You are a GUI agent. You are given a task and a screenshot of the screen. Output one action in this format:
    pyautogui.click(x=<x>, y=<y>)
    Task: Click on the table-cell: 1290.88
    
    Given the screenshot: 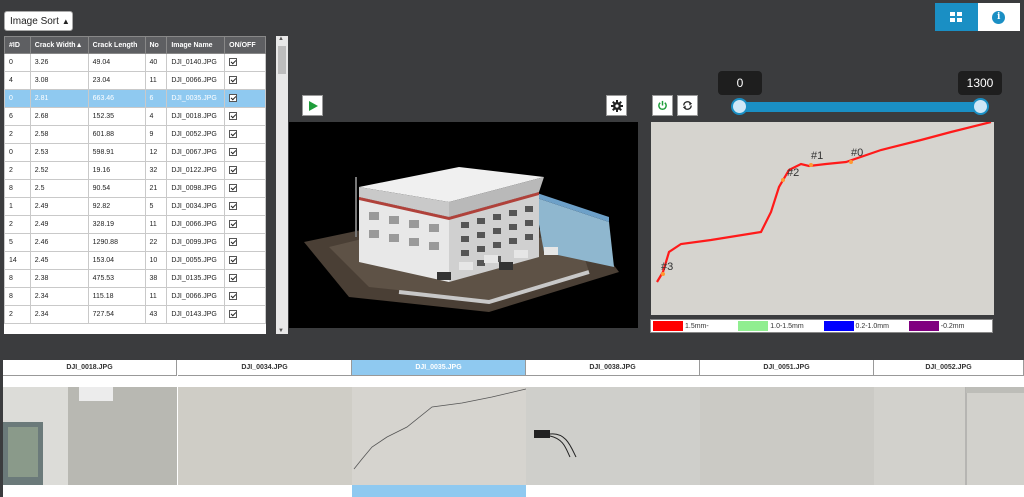 What is the action you would take?
    pyautogui.click(x=116, y=242)
    